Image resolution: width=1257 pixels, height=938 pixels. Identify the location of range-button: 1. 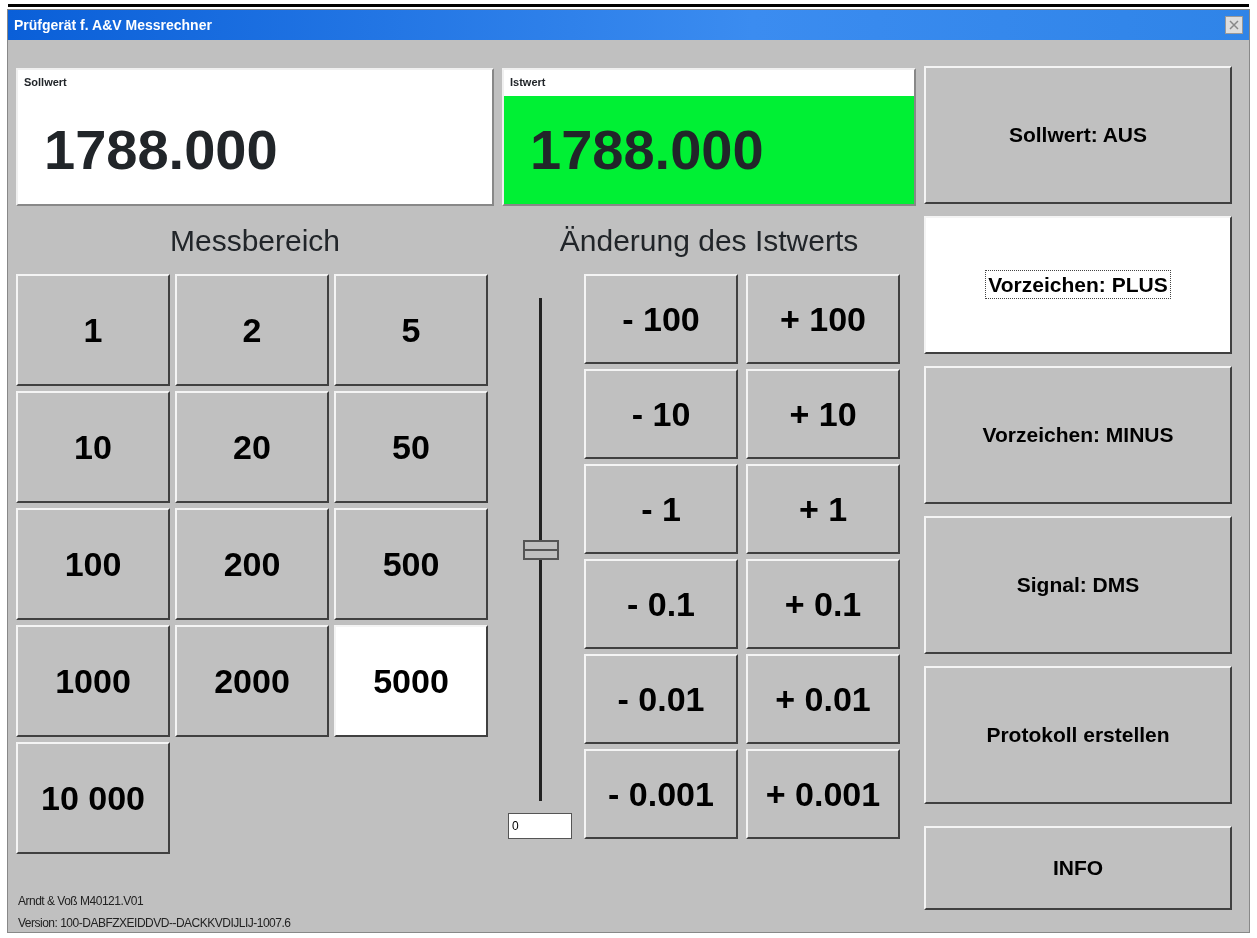
(93, 330).